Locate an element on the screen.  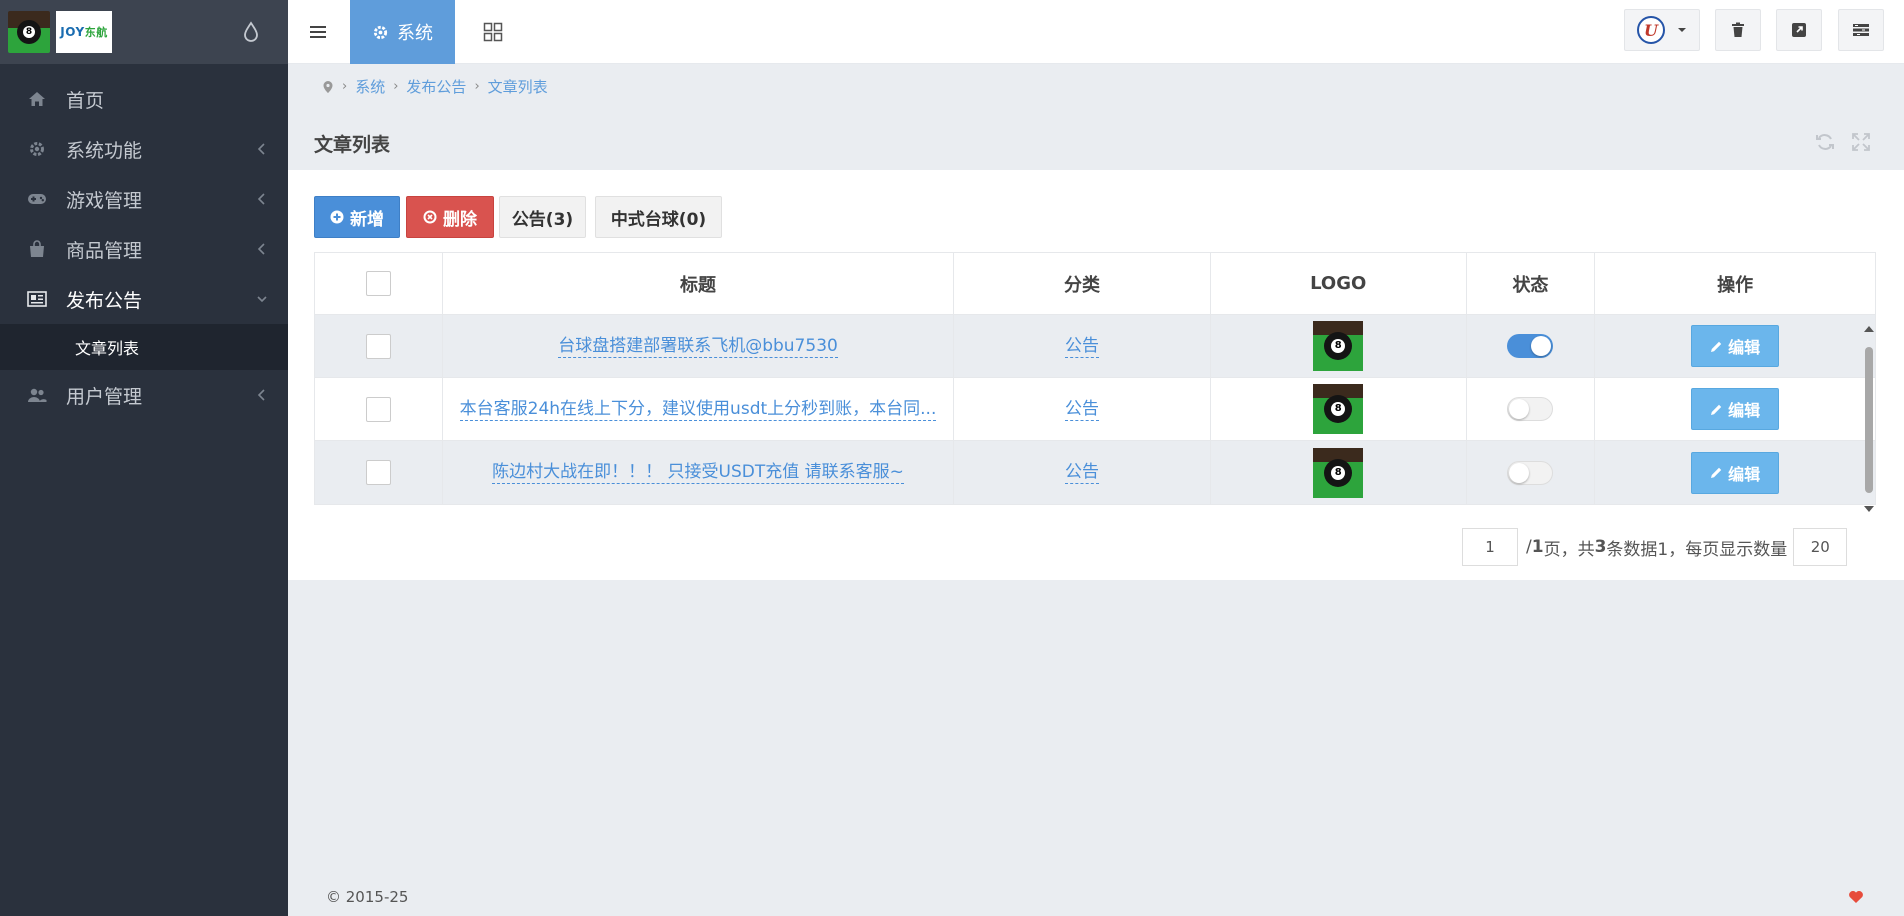
refresh-icon is located at coordinates (1825, 142).